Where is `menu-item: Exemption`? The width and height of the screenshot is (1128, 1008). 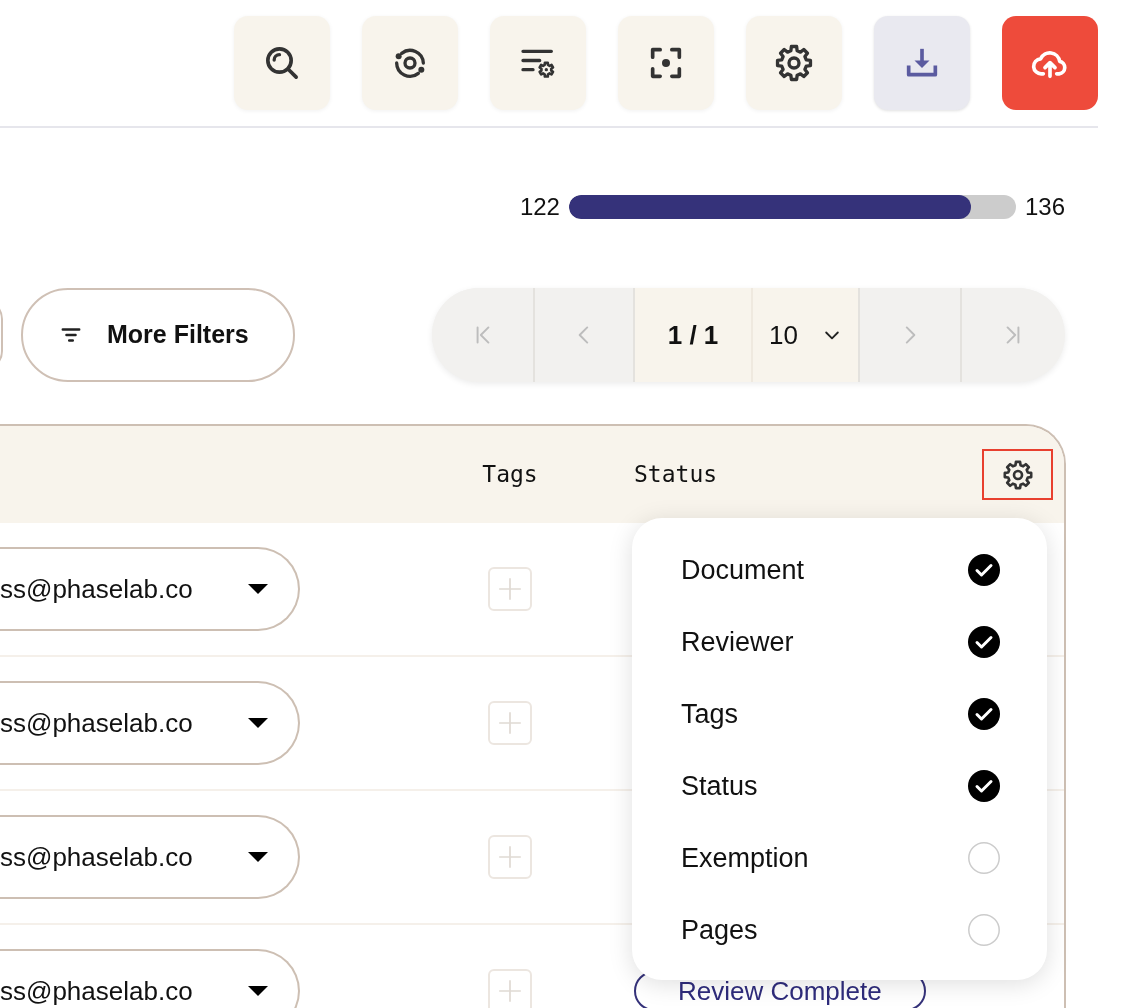
menu-item: Exemption is located at coordinates (839, 858).